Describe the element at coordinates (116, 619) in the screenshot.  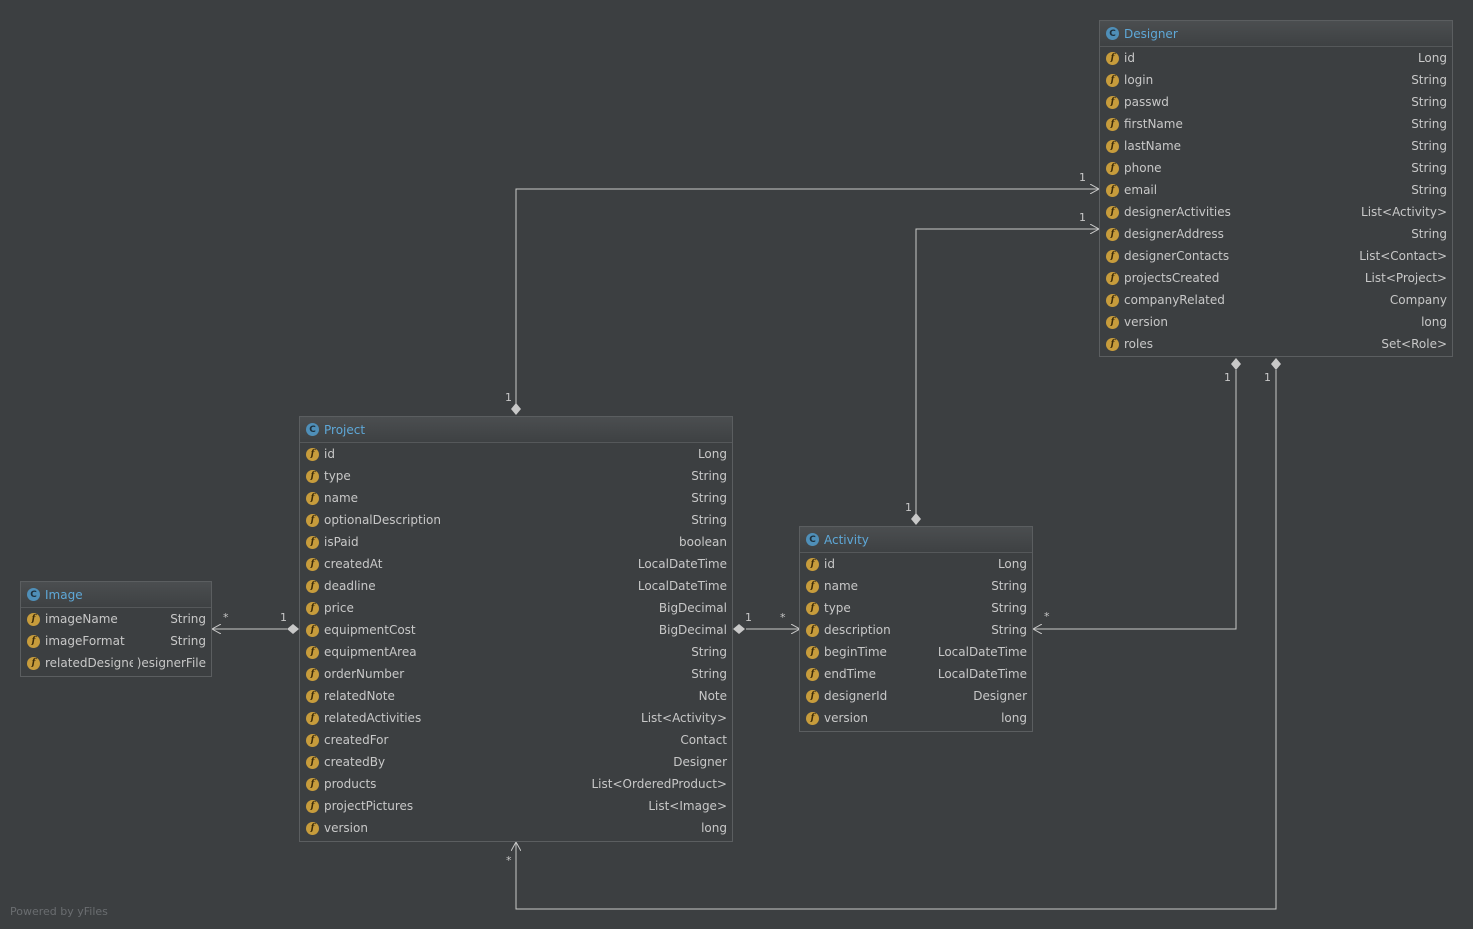
I see `field-row: f imageName String` at that location.